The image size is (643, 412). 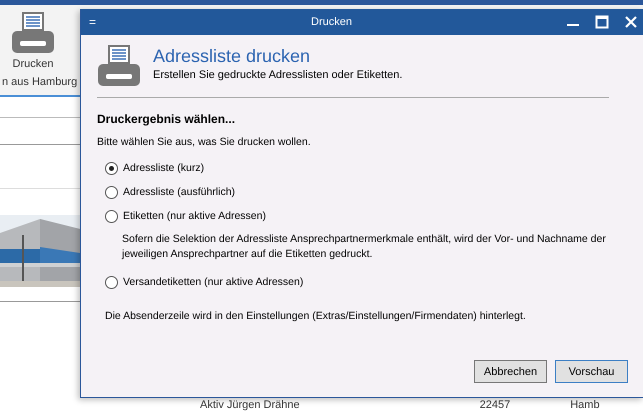 What do you see at coordinates (204, 282) in the screenshot?
I see `radio-option: Versandetiketten (nur aktive Adressen)` at bounding box center [204, 282].